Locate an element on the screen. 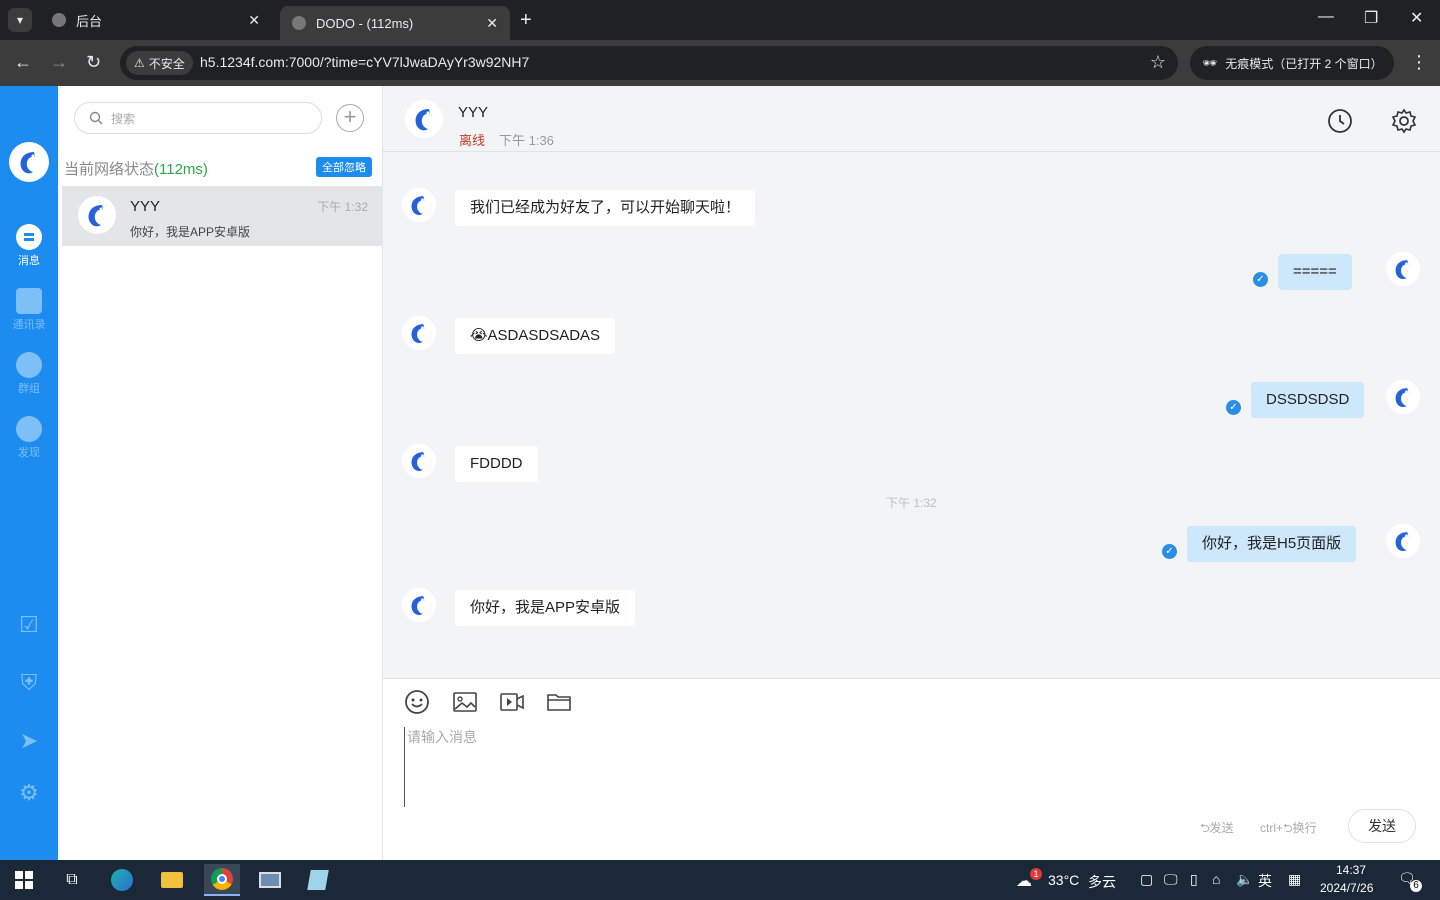 The width and height of the screenshot is (1440, 900). video-icon is located at coordinates (512, 702).